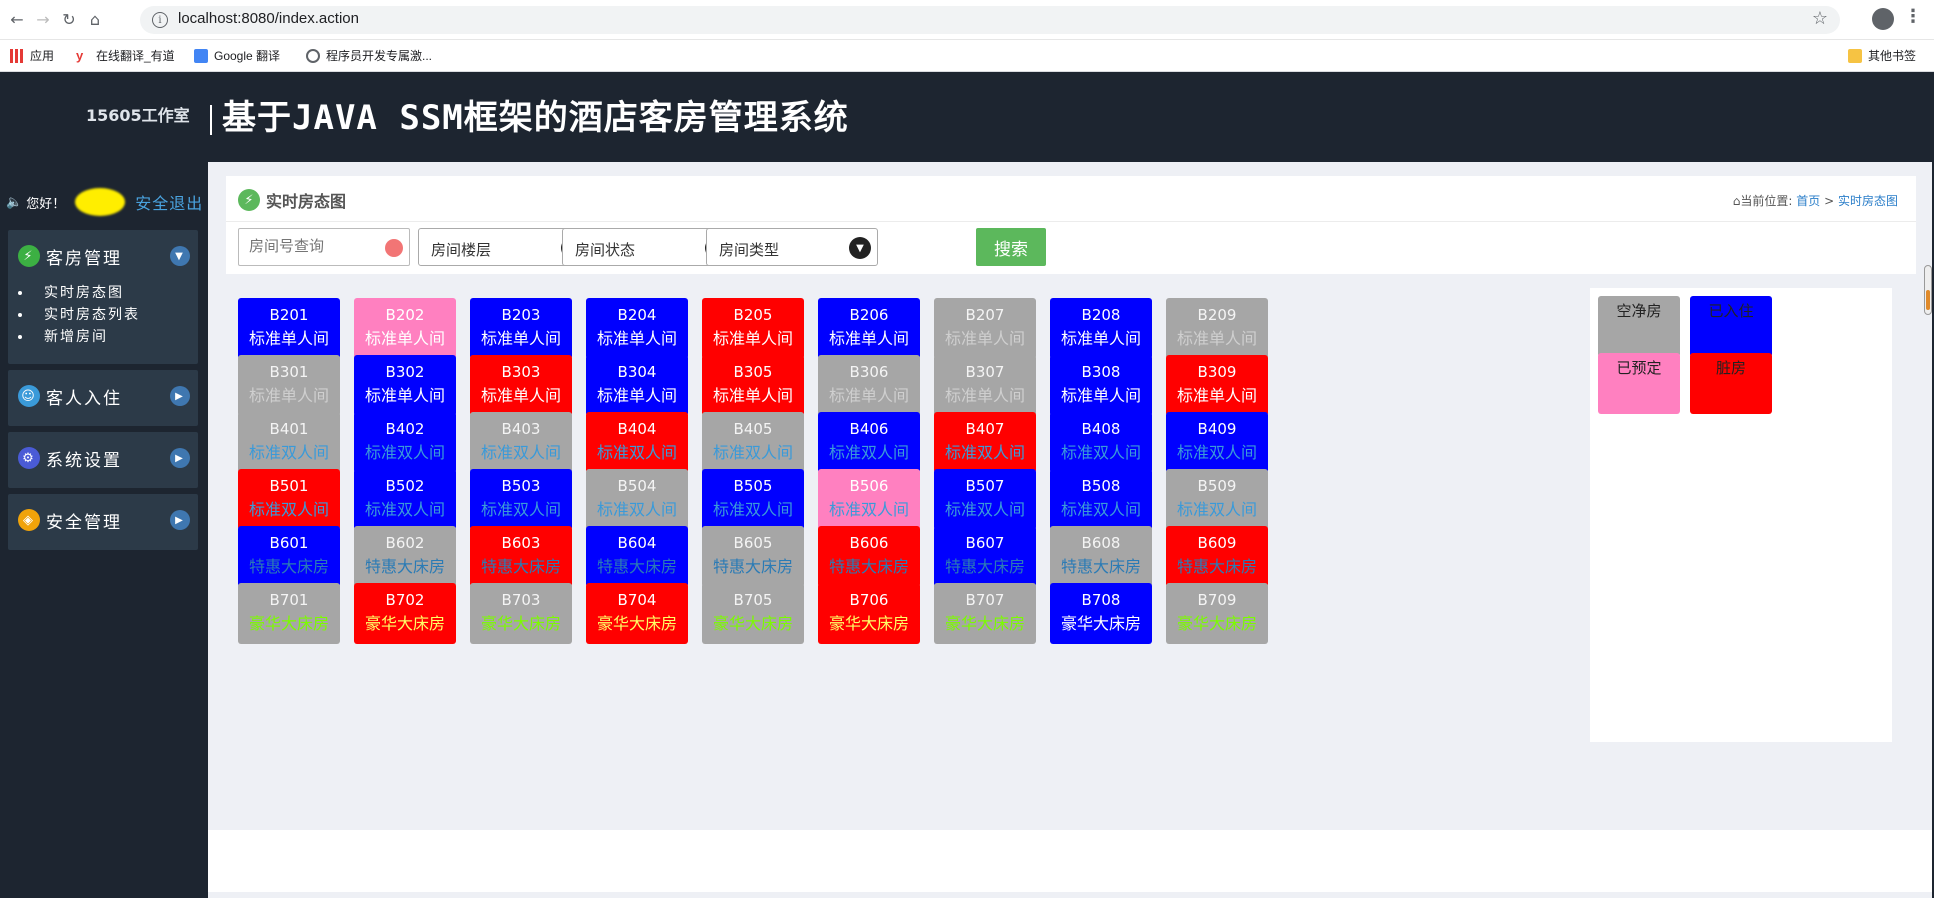  I want to click on room-tile: B502 标准双人间, so click(405, 499).